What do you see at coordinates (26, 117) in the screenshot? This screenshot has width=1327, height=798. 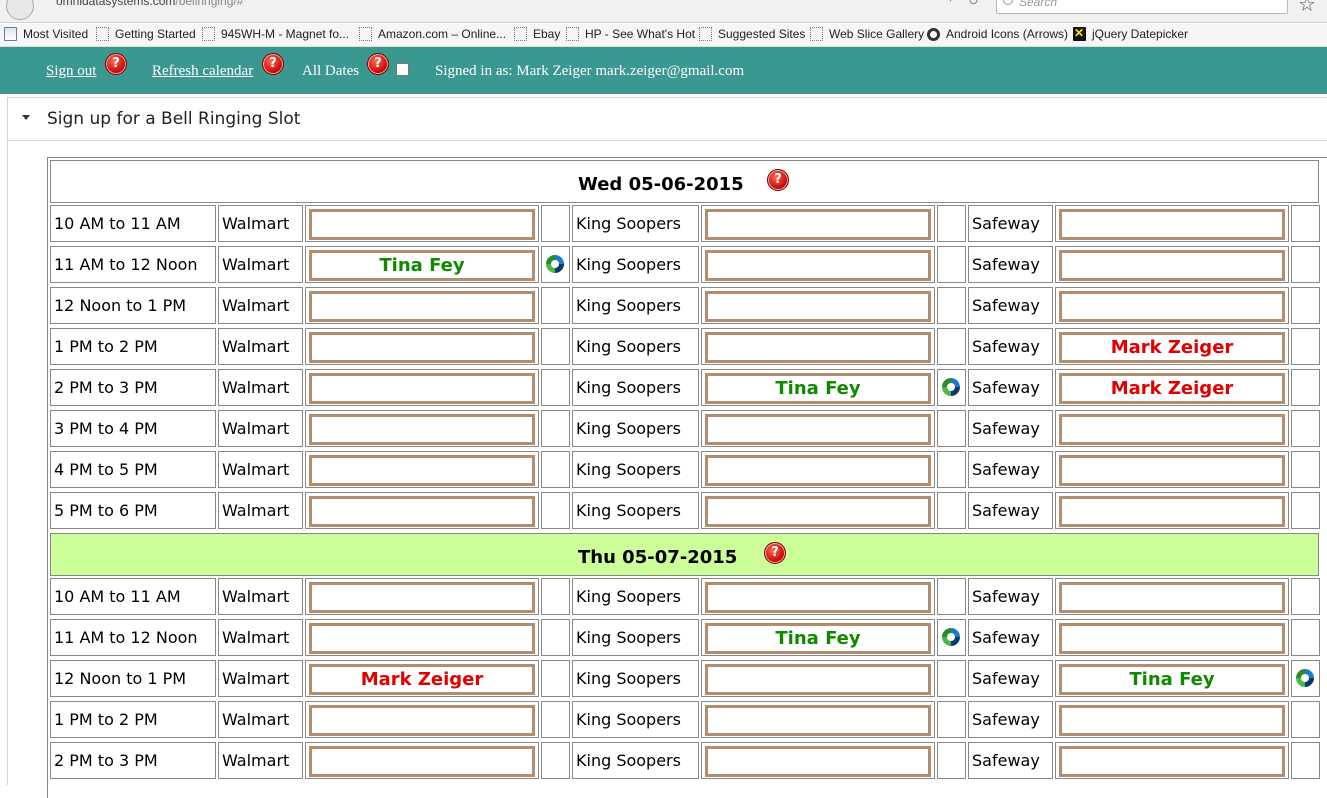 I see `collapse-triangle-icon` at bounding box center [26, 117].